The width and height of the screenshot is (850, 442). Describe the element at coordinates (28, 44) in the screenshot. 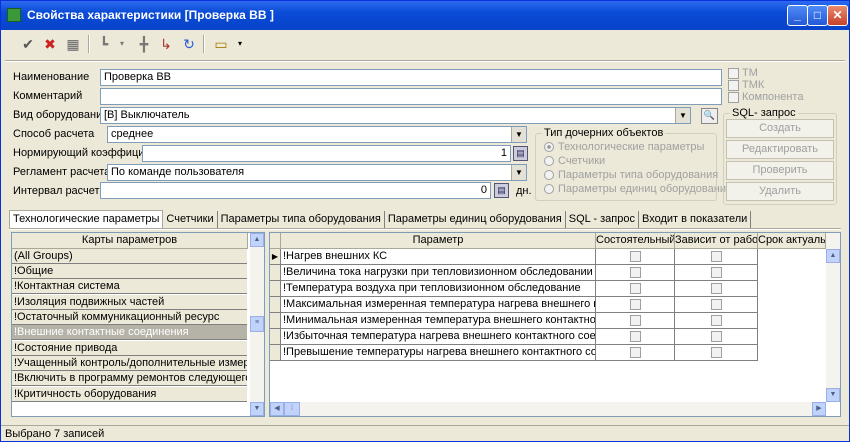

I see `checkmark-icon: ✔` at that location.